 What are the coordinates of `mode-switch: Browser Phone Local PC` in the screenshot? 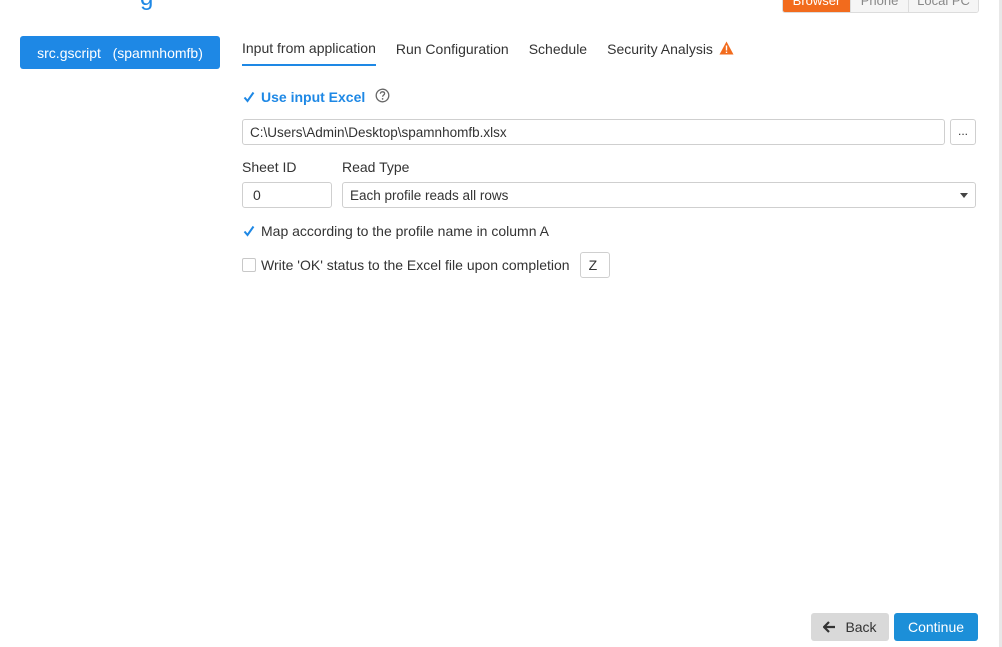 It's located at (880, 6).